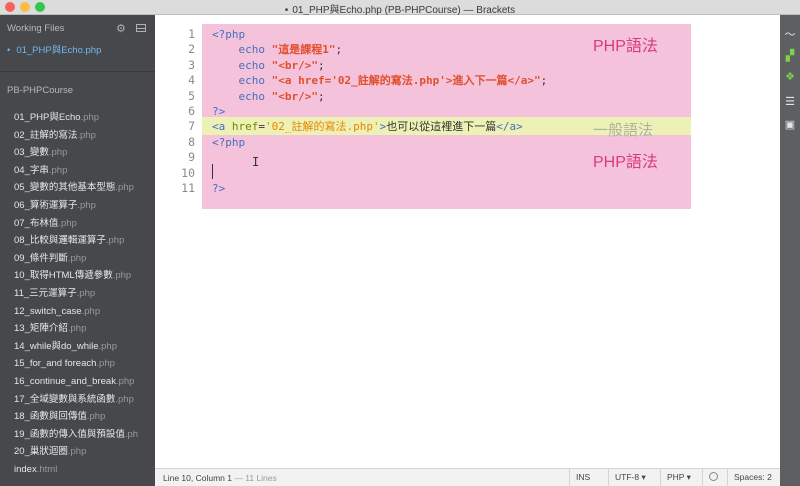 The image size is (800, 486). What do you see at coordinates (713, 477) in the screenshot?
I see `lint-ring-icon` at bounding box center [713, 477].